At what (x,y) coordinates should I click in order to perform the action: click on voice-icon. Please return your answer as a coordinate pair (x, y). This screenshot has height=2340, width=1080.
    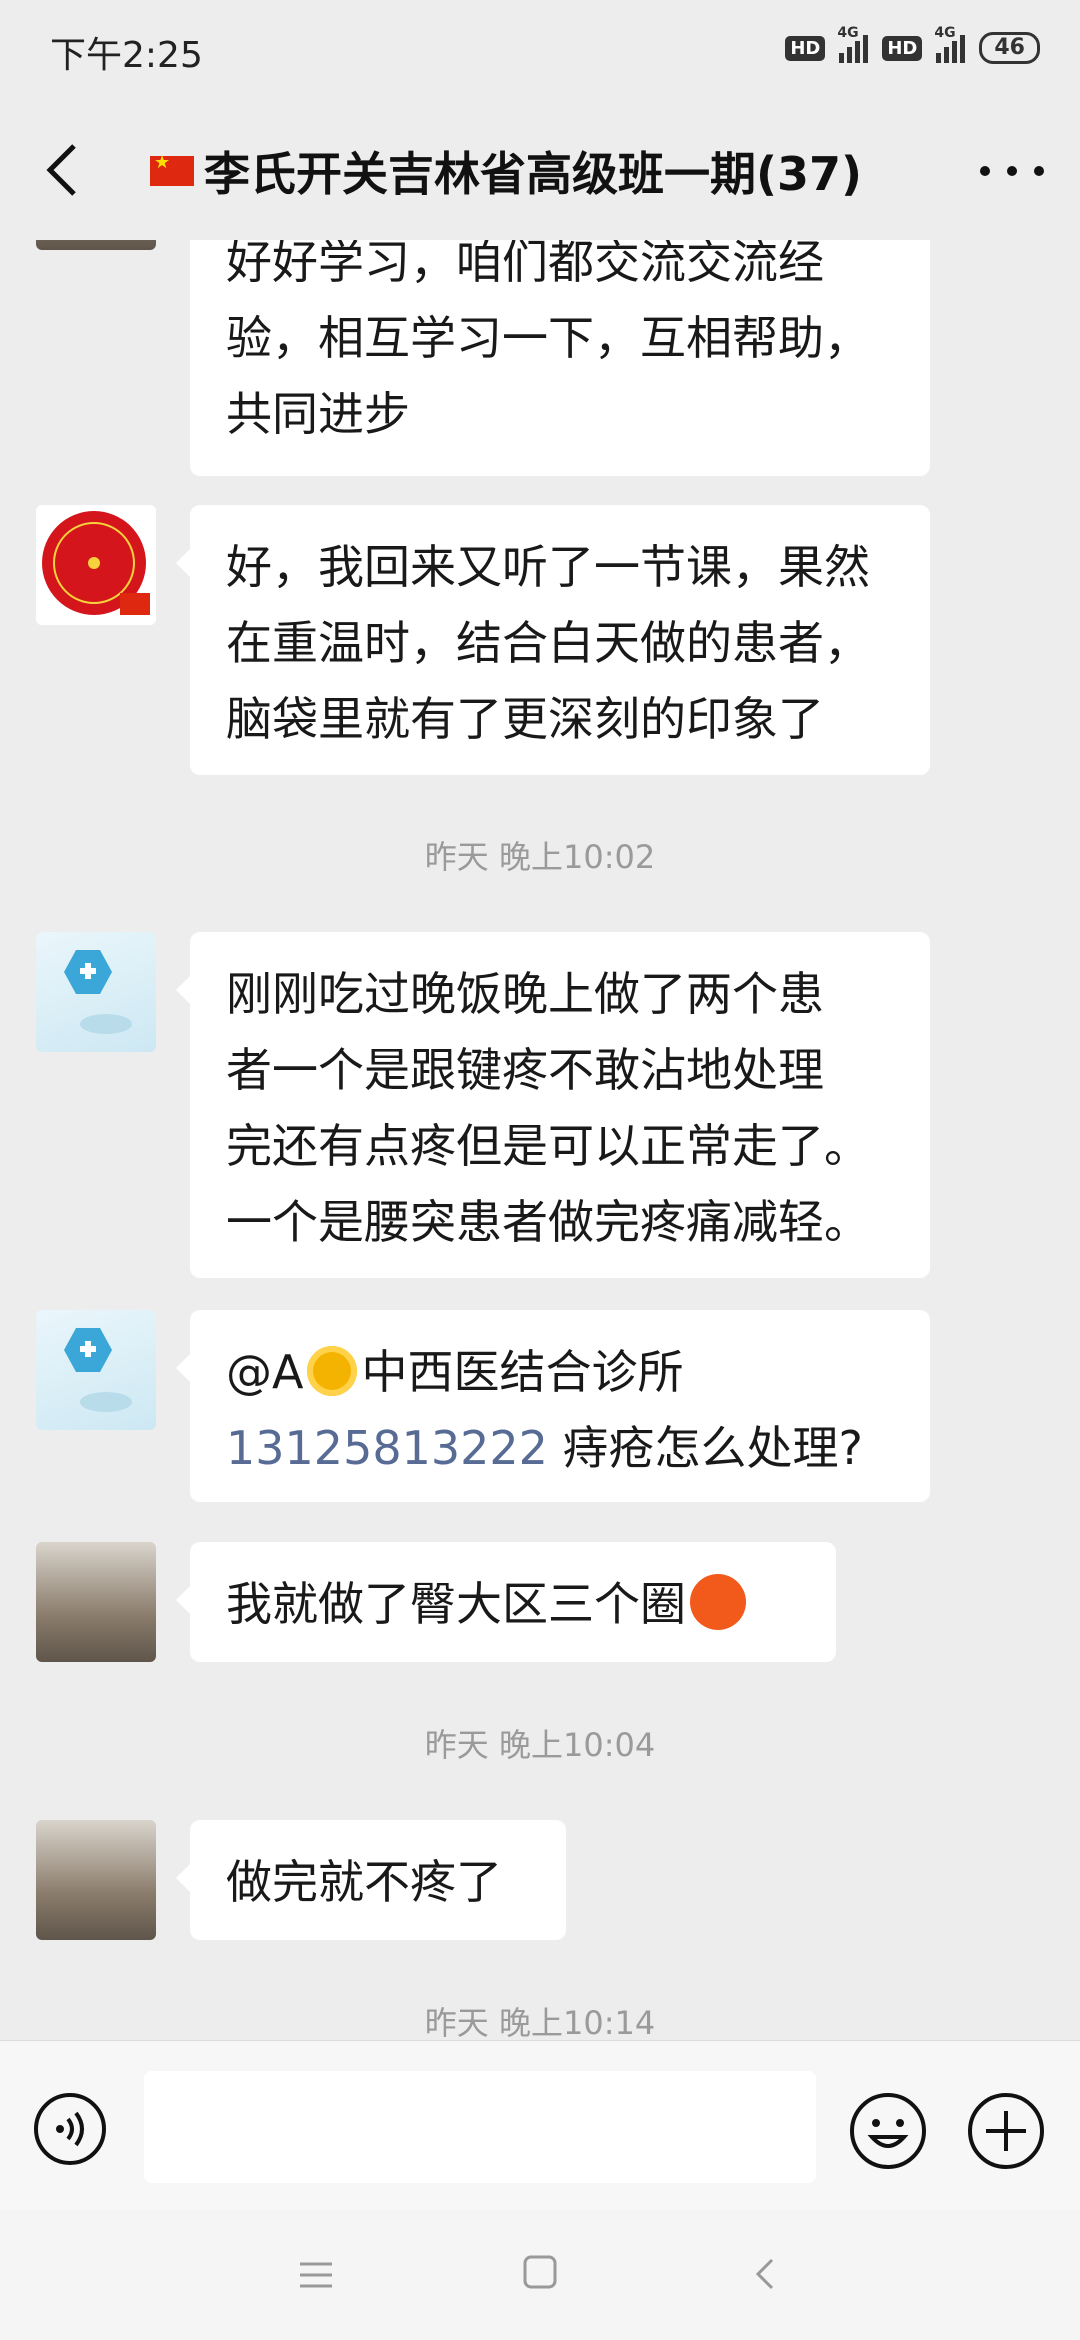
    Looking at the image, I should click on (70, 2129).